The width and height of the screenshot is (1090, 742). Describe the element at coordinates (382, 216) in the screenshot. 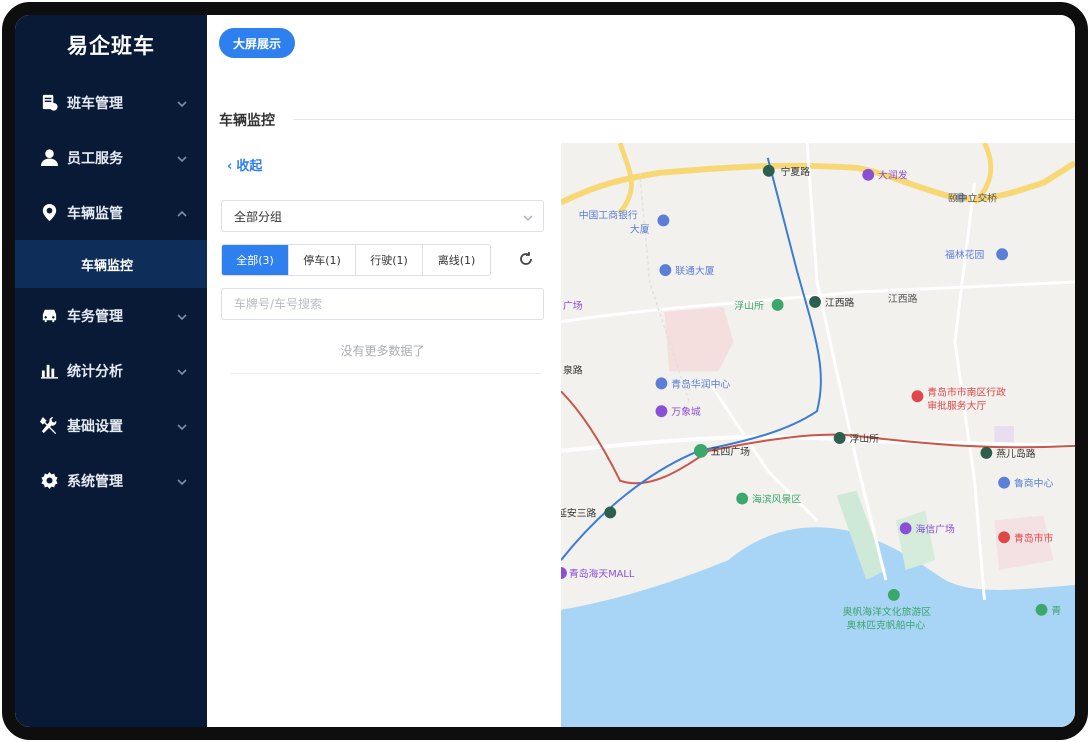

I see `group-select: 全部分组` at that location.